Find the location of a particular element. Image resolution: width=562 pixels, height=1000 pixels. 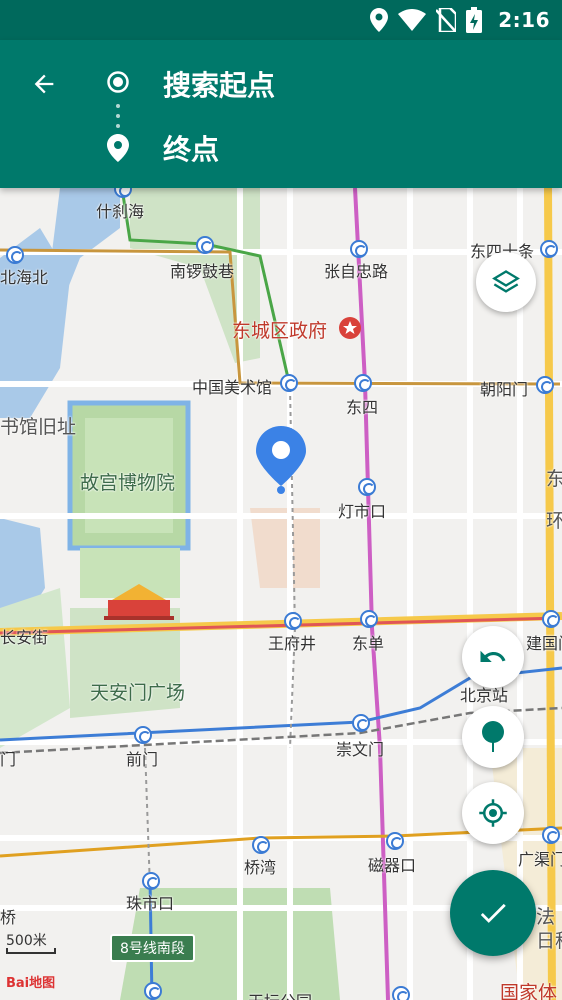

map-label: 门 is located at coordinates (8, 759).